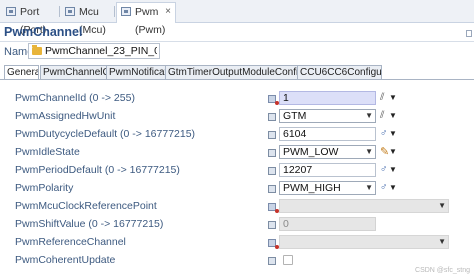 This screenshot has width=474, height=277. I want to click on param-label: PwmCoherentUpdate, so click(65, 260).